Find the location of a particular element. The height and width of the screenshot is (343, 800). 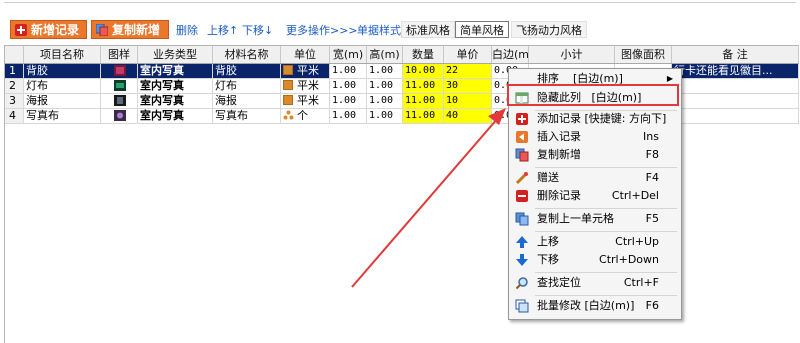

menu-item-delete-record: 删除记录 Ctrl+Del is located at coordinates (595, 196).